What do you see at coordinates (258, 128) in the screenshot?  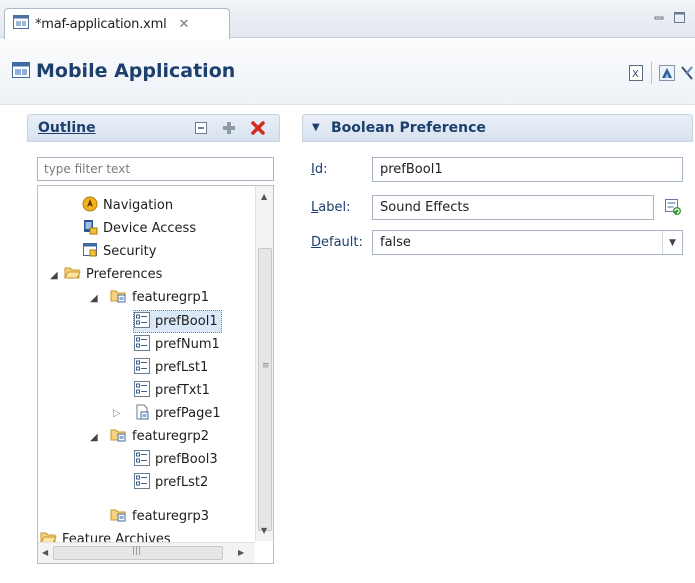 I see `delete-icon` at bounding box center [258, 128].